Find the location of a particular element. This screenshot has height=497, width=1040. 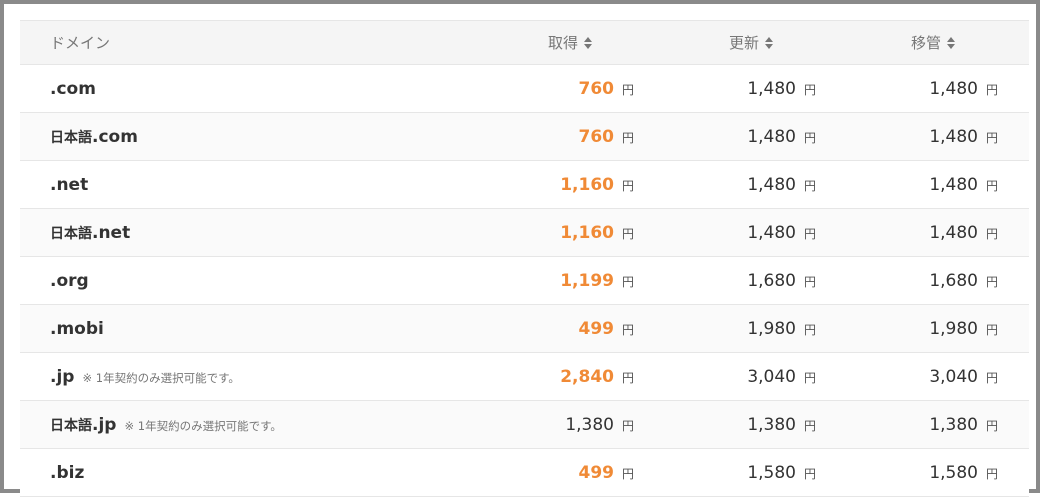

column-header-registration: 取得 is located at coordinates (570, 42).